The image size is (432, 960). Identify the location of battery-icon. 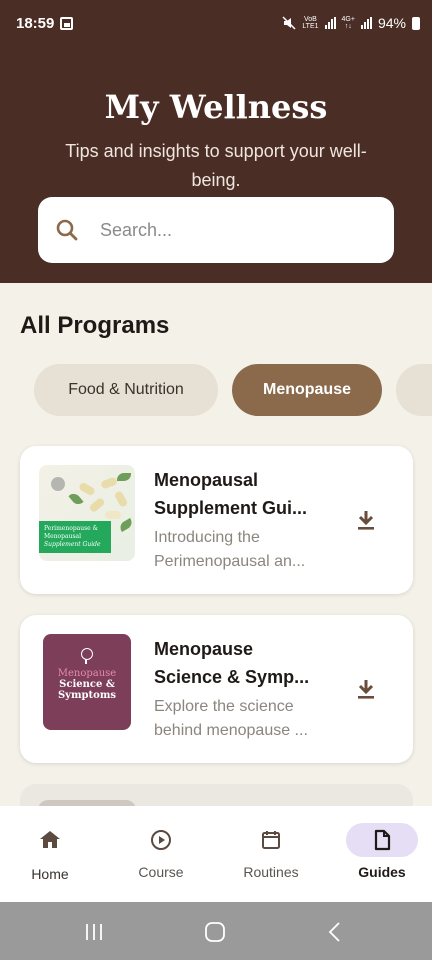
(416, 23).